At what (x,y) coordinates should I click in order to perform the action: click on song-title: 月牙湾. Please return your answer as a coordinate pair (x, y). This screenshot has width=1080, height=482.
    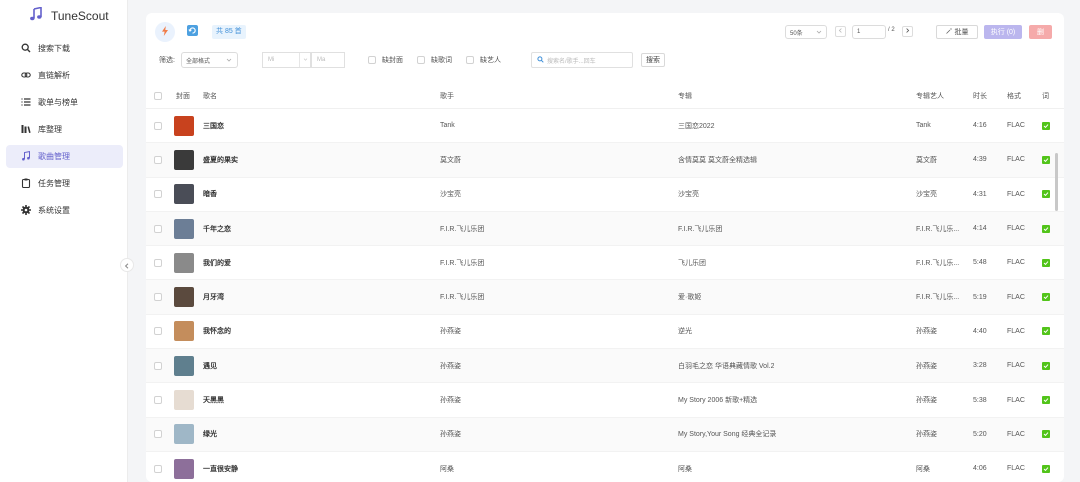
    Looking at the image, I should click on (213, 296).